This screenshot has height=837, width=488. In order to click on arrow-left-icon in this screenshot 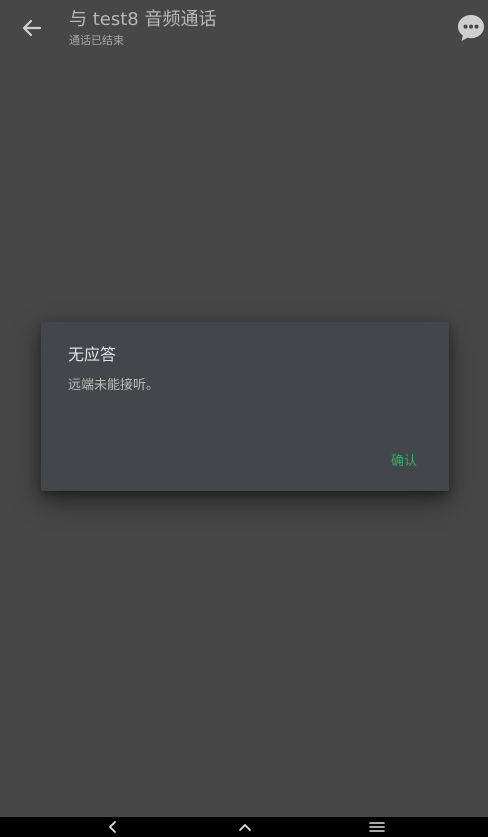, I will do `click(32, 28)`.